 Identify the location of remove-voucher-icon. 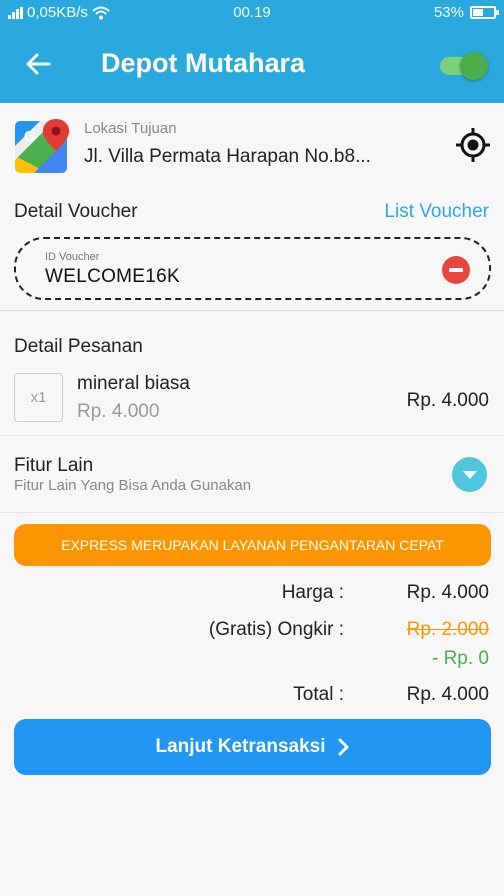
(456, 270).